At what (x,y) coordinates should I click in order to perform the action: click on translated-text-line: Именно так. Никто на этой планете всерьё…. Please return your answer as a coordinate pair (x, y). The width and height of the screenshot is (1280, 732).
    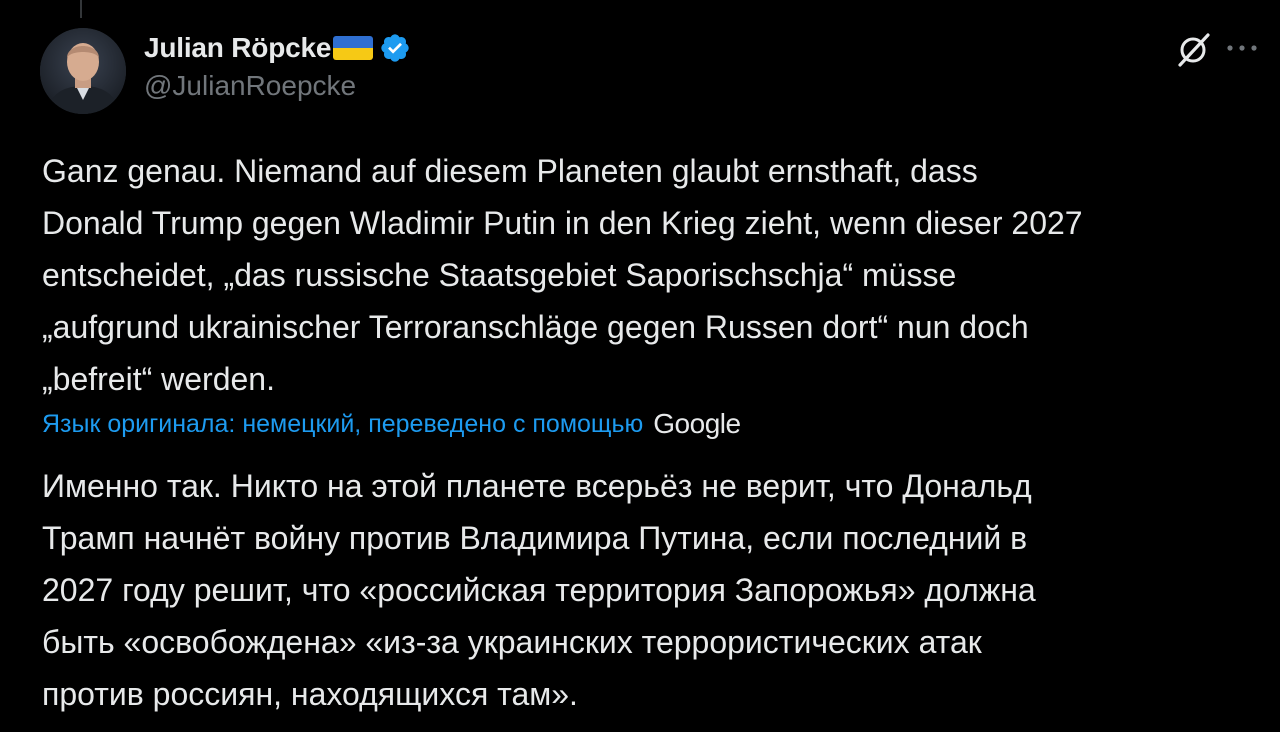
    Looking at the image, I should click on (537, 486).